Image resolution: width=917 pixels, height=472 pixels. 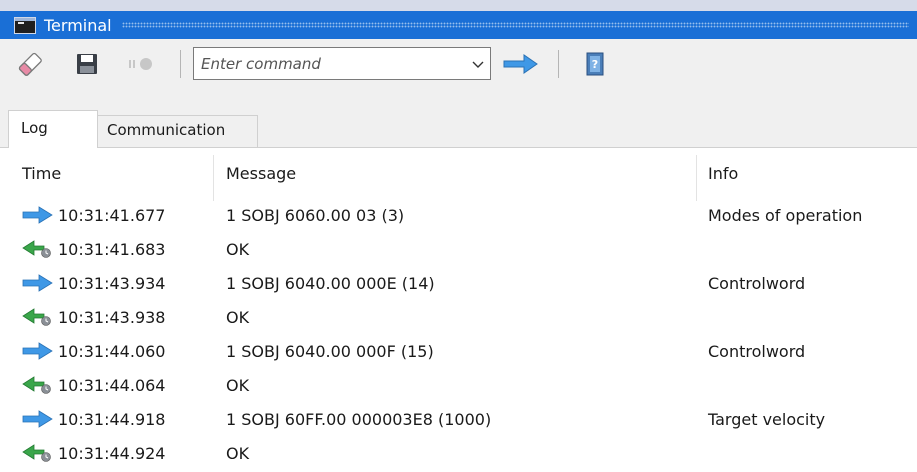 I want to click on time-cell: 10:31:43.938, so click(x=93, y=317).